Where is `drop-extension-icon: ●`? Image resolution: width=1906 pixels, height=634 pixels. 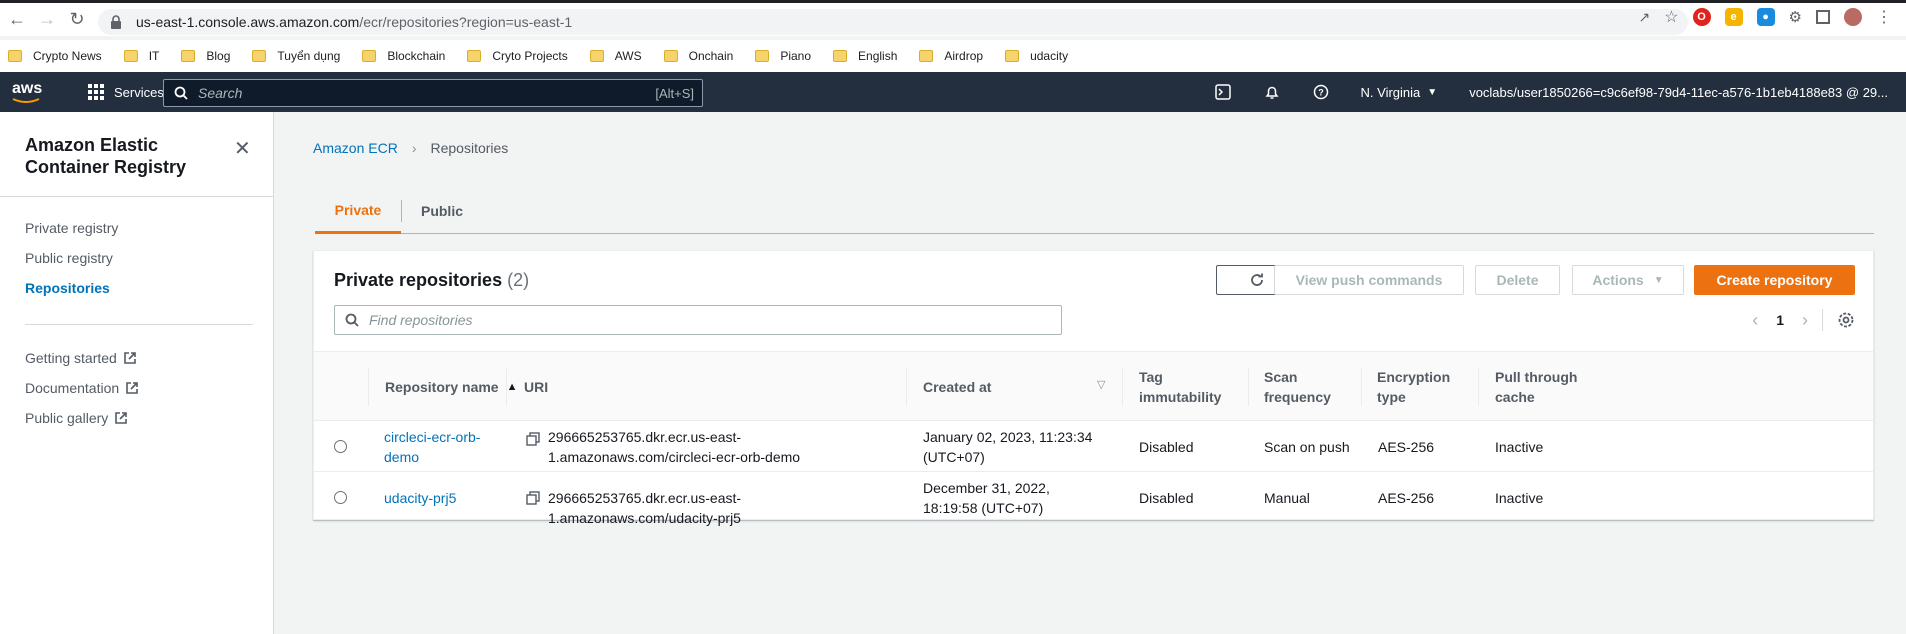 drop-extension-icon: ● is located at coordinates (1765, 17).